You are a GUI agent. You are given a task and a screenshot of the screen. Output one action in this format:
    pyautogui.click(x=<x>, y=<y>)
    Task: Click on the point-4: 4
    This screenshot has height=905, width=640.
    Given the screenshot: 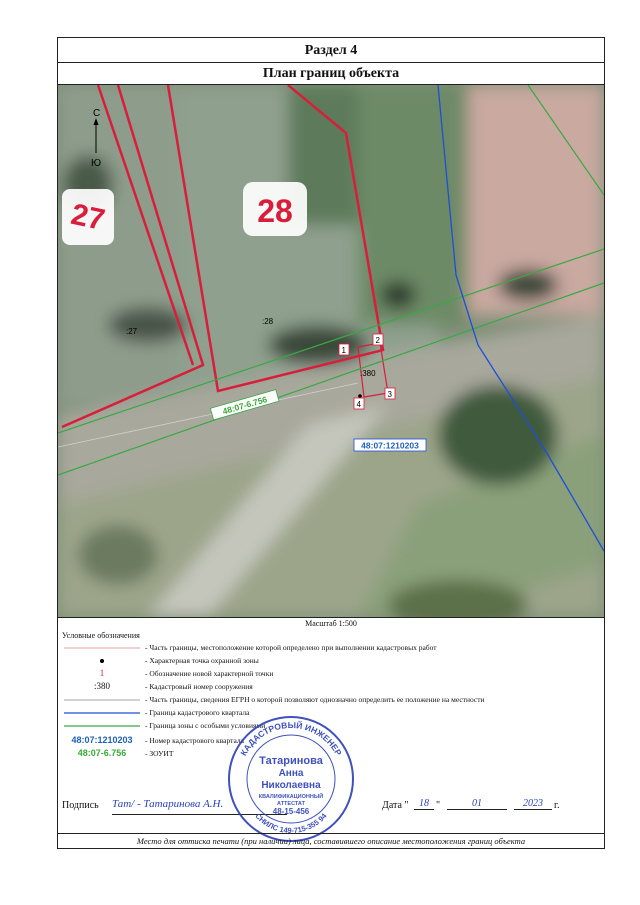 What is the action you would take?
    pyautogui.click(x=359, y=403)
    